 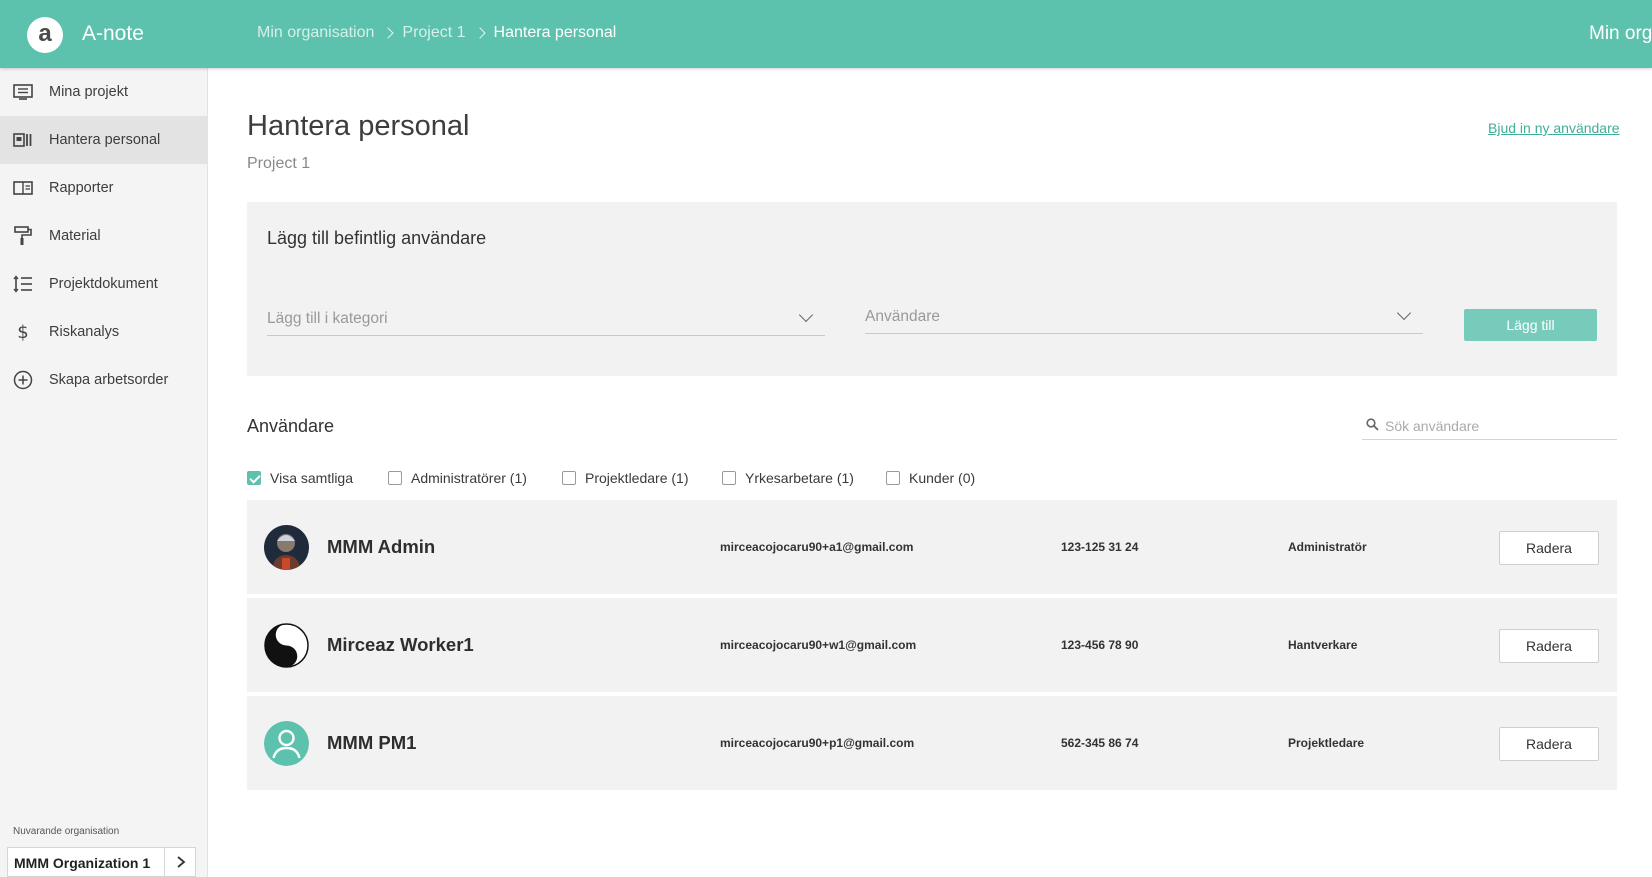 What do you see at coordinates (23, 140) in the screenshot?
I see `id-card-icon` at bounding box center [23, 140].